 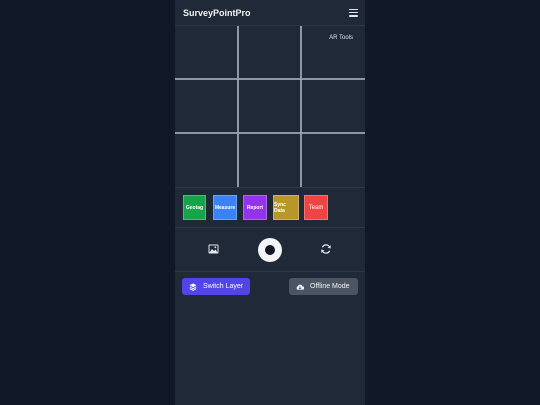 I want to click on hamburger-menu-icon, so click(x=353, y=12).